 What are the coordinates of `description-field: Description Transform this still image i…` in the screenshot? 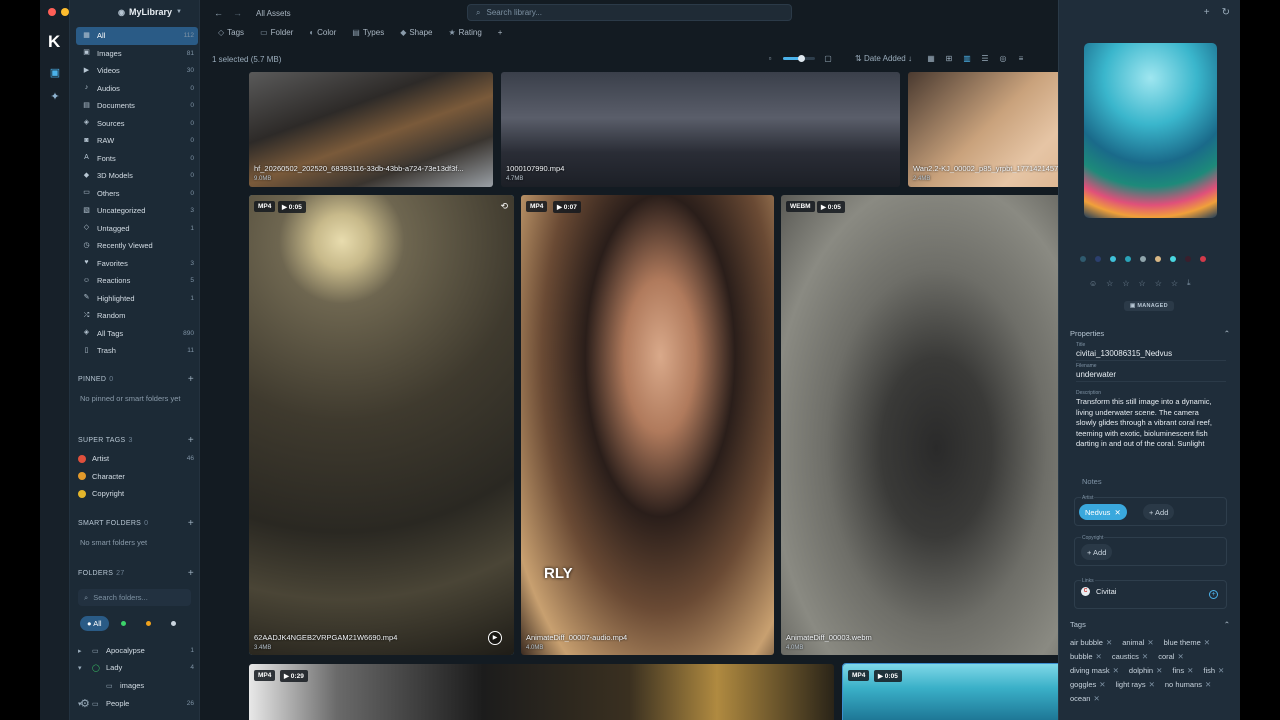 It's located at (1146, 425).